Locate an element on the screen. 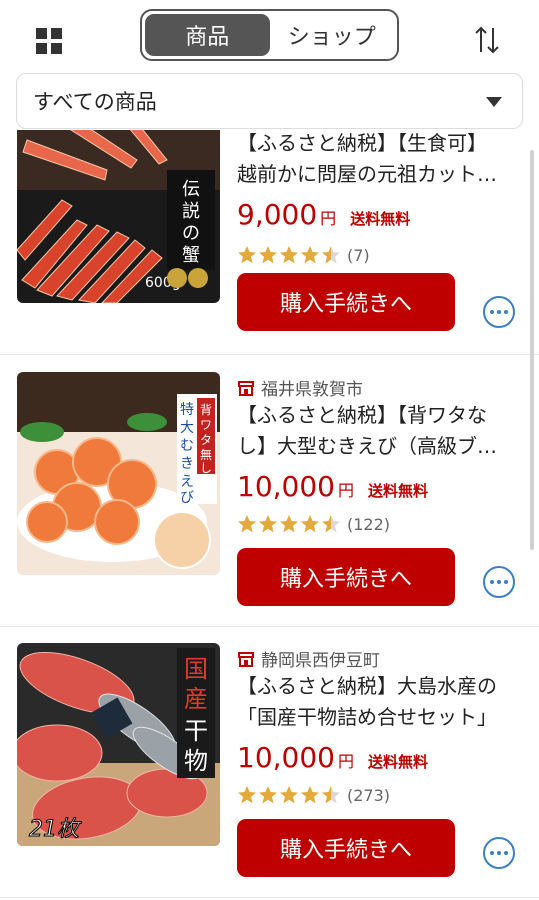 This screenshot has height=900, width=539. tab-shops: ショップ is located at coordinates (332, 35).